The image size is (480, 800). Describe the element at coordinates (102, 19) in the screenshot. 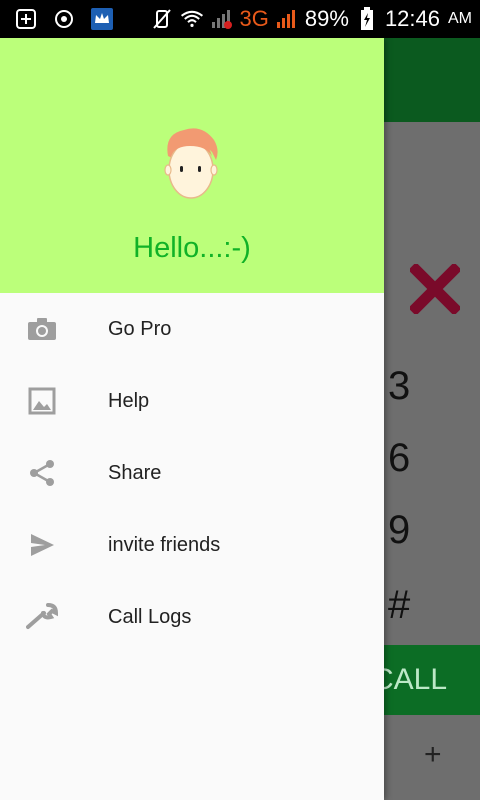

I see `crown-notification-icon` at that location.